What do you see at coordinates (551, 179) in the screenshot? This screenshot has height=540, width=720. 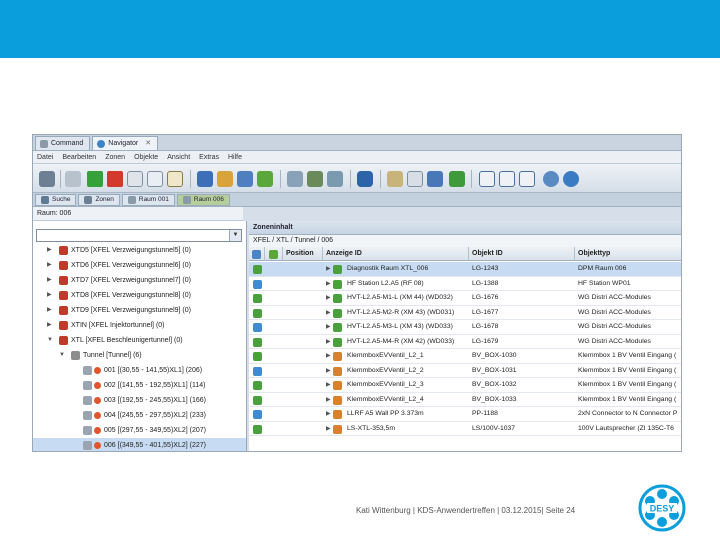 I see `refresh-icon` at bounding box center [551, 179].